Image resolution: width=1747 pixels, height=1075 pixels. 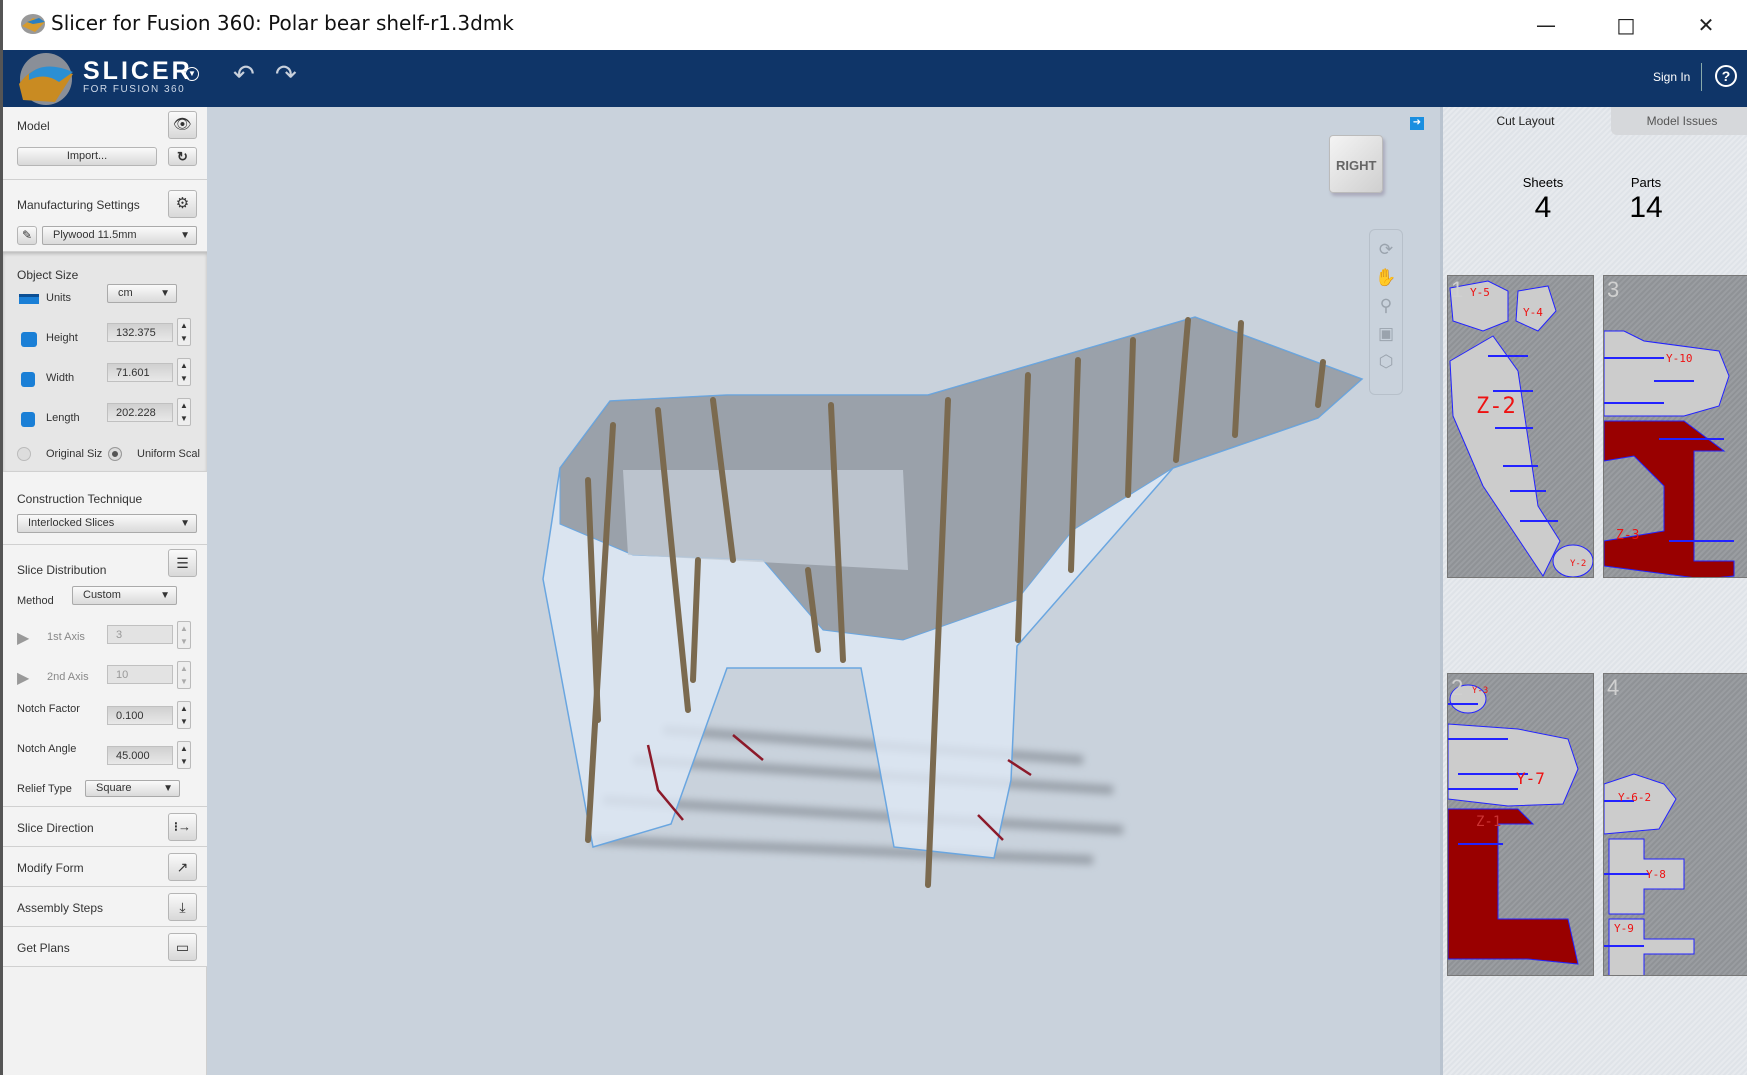 What do you see at coordinates (60, 908) in the screenshot?
I see `assembly-steps-label: Assembly Steps` at bounding box center [60, 908].